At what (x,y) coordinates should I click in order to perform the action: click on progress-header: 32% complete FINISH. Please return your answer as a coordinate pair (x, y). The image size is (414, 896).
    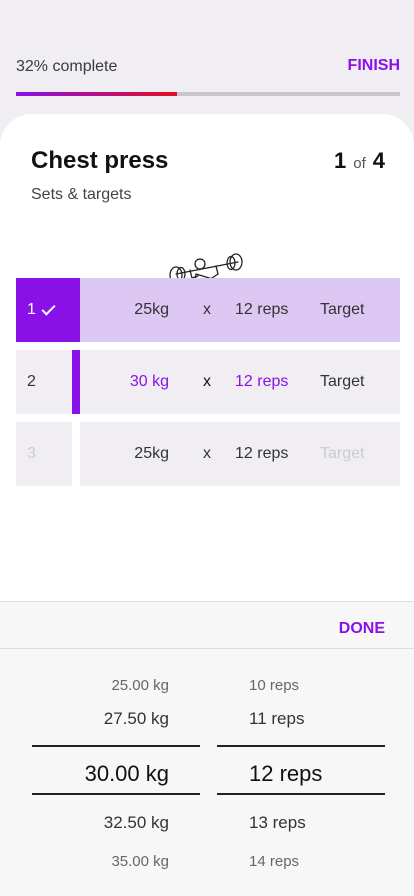
    Looking at the image, I should click on (208, 68).